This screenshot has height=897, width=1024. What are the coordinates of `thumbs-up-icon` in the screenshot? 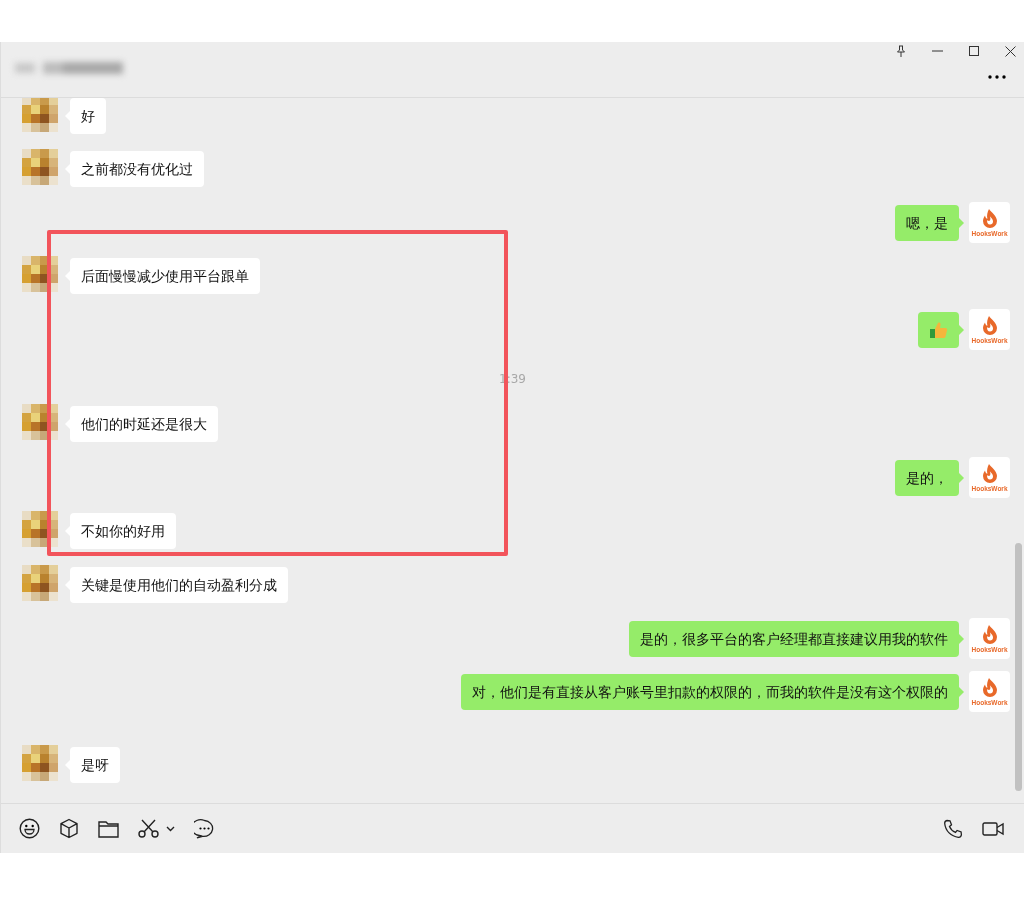 It's located at (938, 330).